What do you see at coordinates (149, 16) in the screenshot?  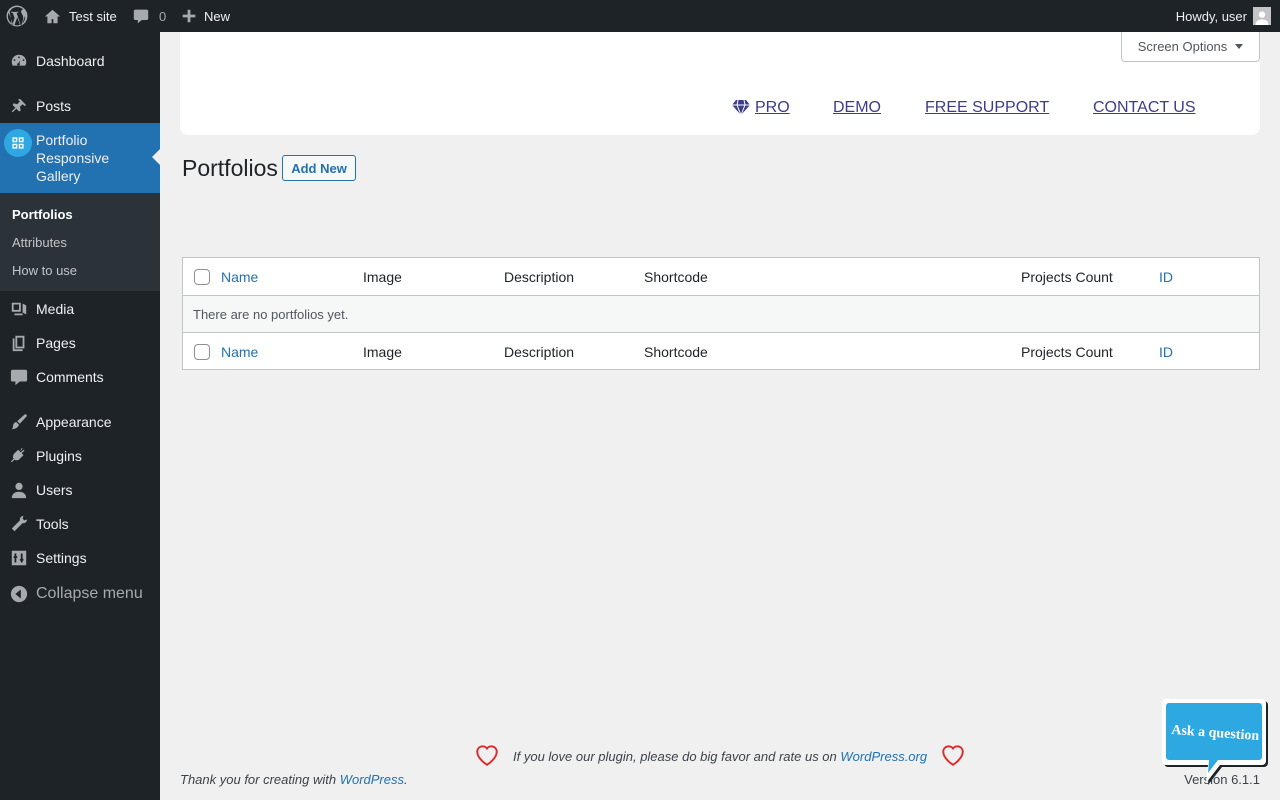 I see `comments-link: 0` at bounding box center [149, 16].